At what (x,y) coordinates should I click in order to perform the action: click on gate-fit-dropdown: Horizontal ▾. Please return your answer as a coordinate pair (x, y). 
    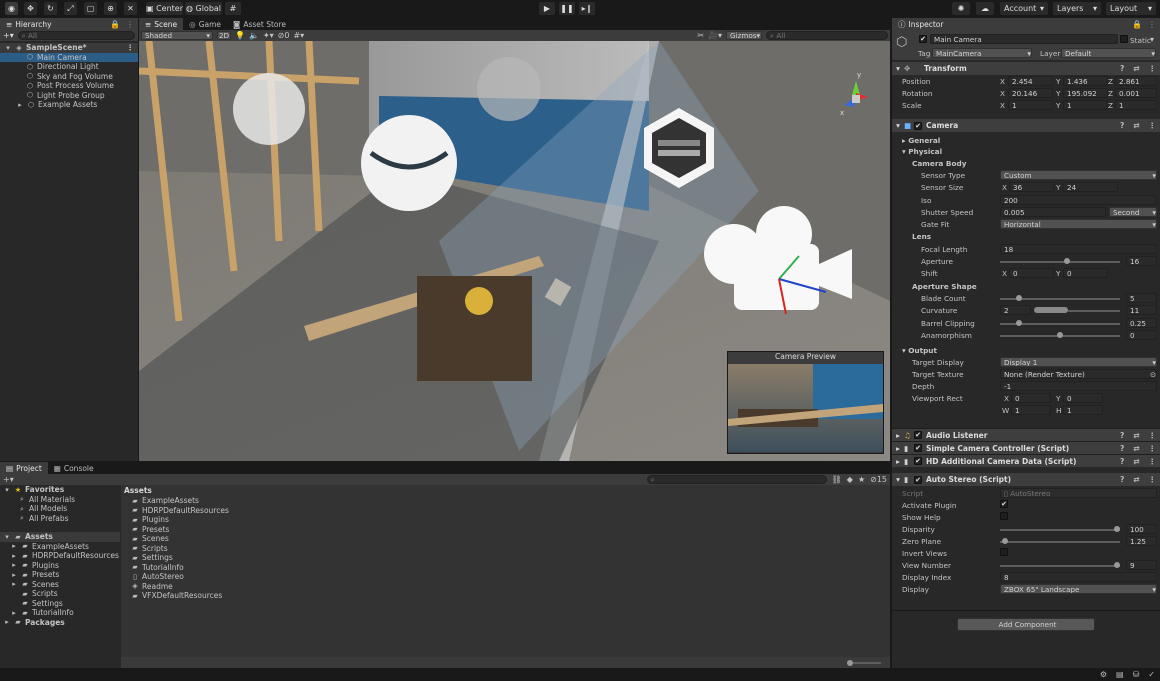
    Looking at the image, I should click on (1078, 224).